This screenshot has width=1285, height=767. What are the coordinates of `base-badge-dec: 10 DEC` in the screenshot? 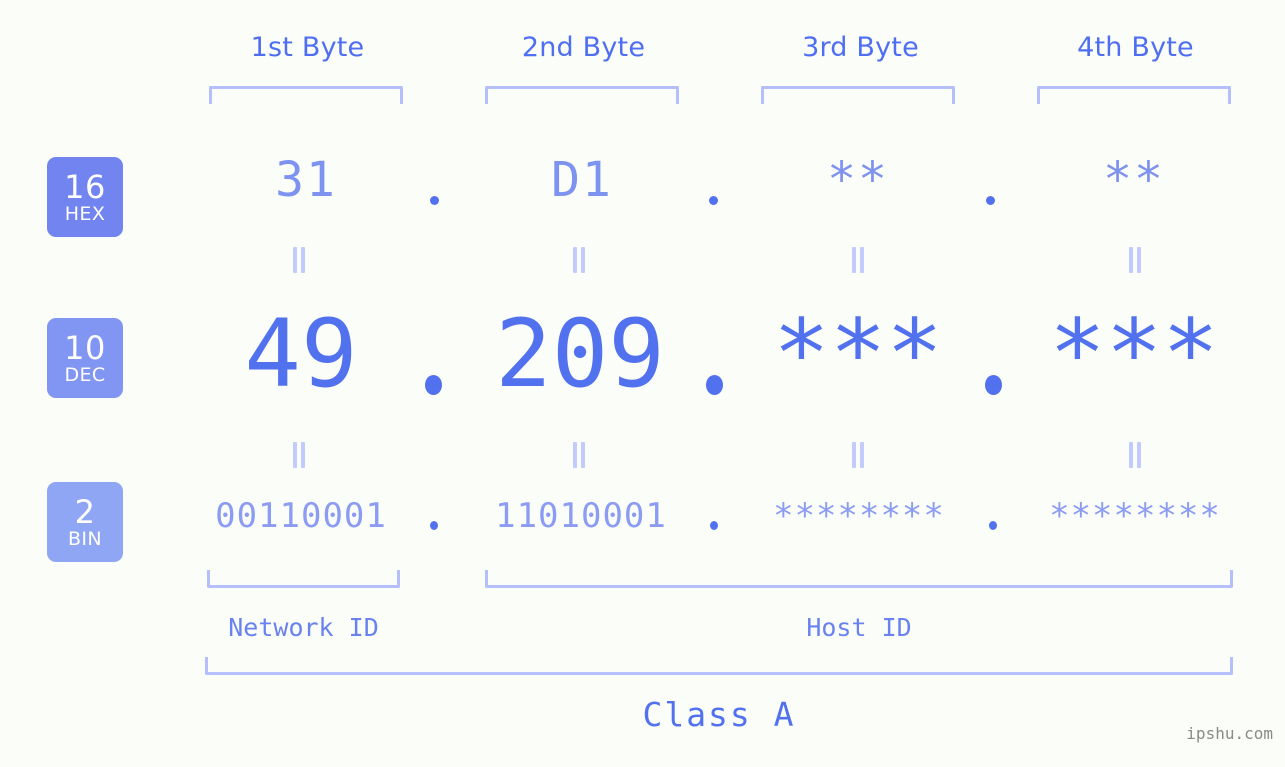 It's located at (85, 358).